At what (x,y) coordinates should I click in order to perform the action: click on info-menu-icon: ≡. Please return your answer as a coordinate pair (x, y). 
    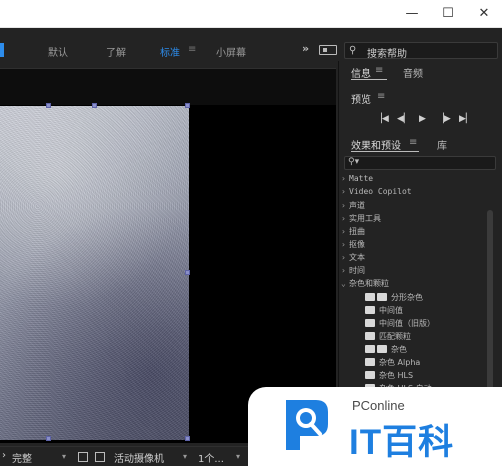
    Looking at the image, I should click on (379, 70).